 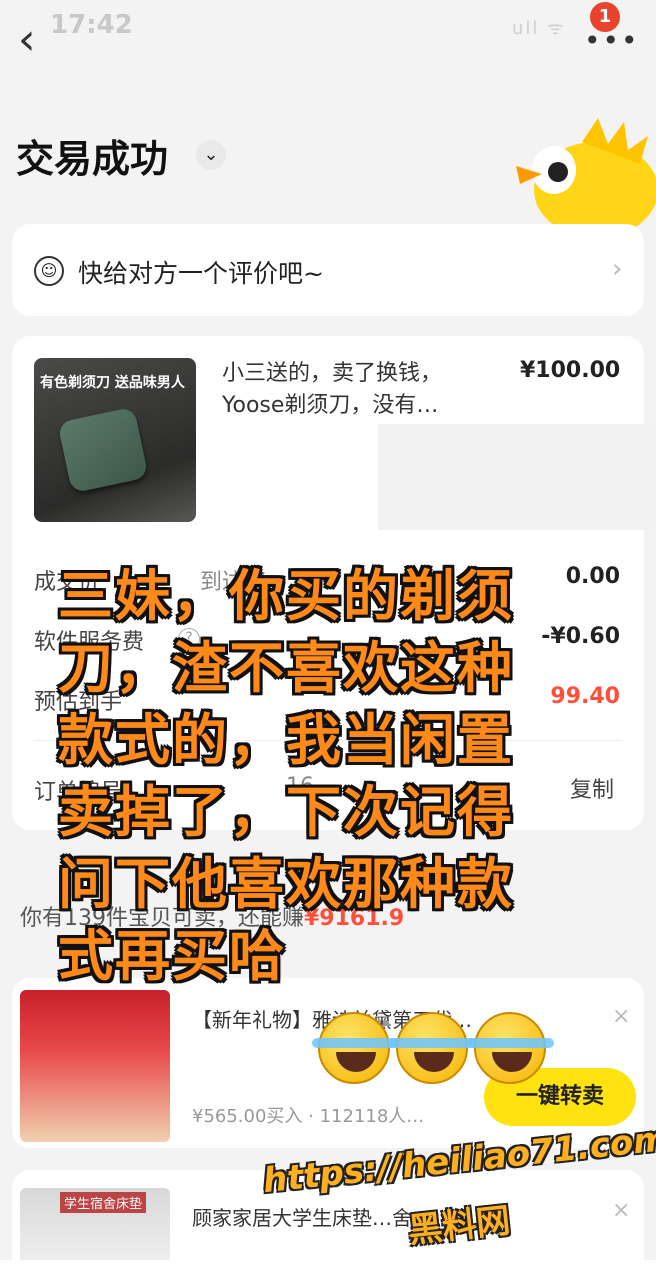 I want to click on bottom-bar, so click(x=328, y=1270).